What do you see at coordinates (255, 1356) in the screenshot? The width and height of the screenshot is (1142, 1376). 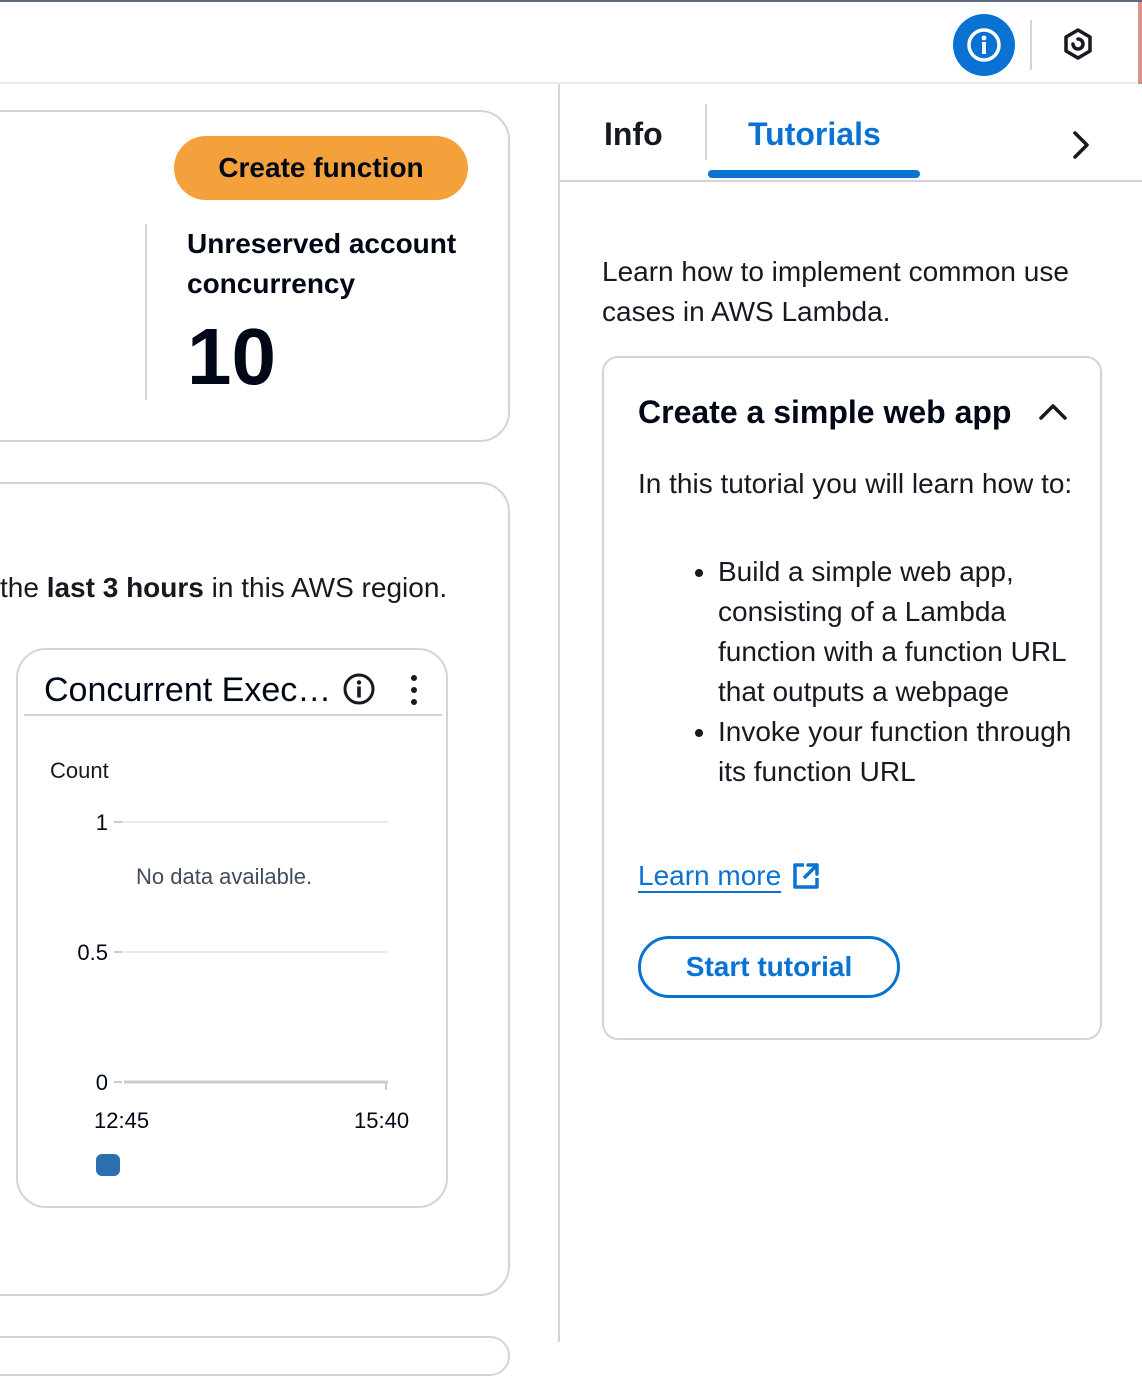 I see `next-section-card` at bounding box center [255, 1356].